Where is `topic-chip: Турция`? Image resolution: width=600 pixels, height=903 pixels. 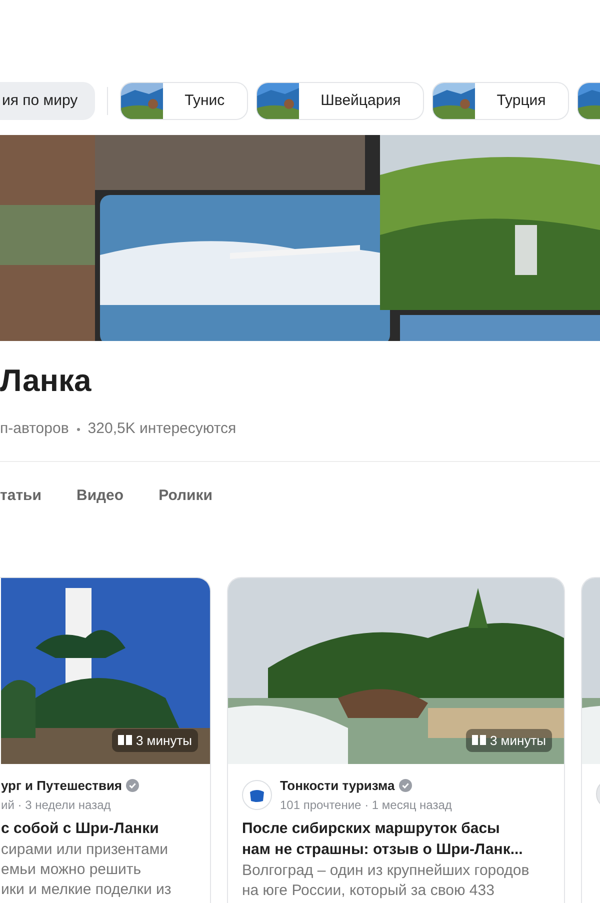
topic-chip: Турция is located at coordinates (500, 101).